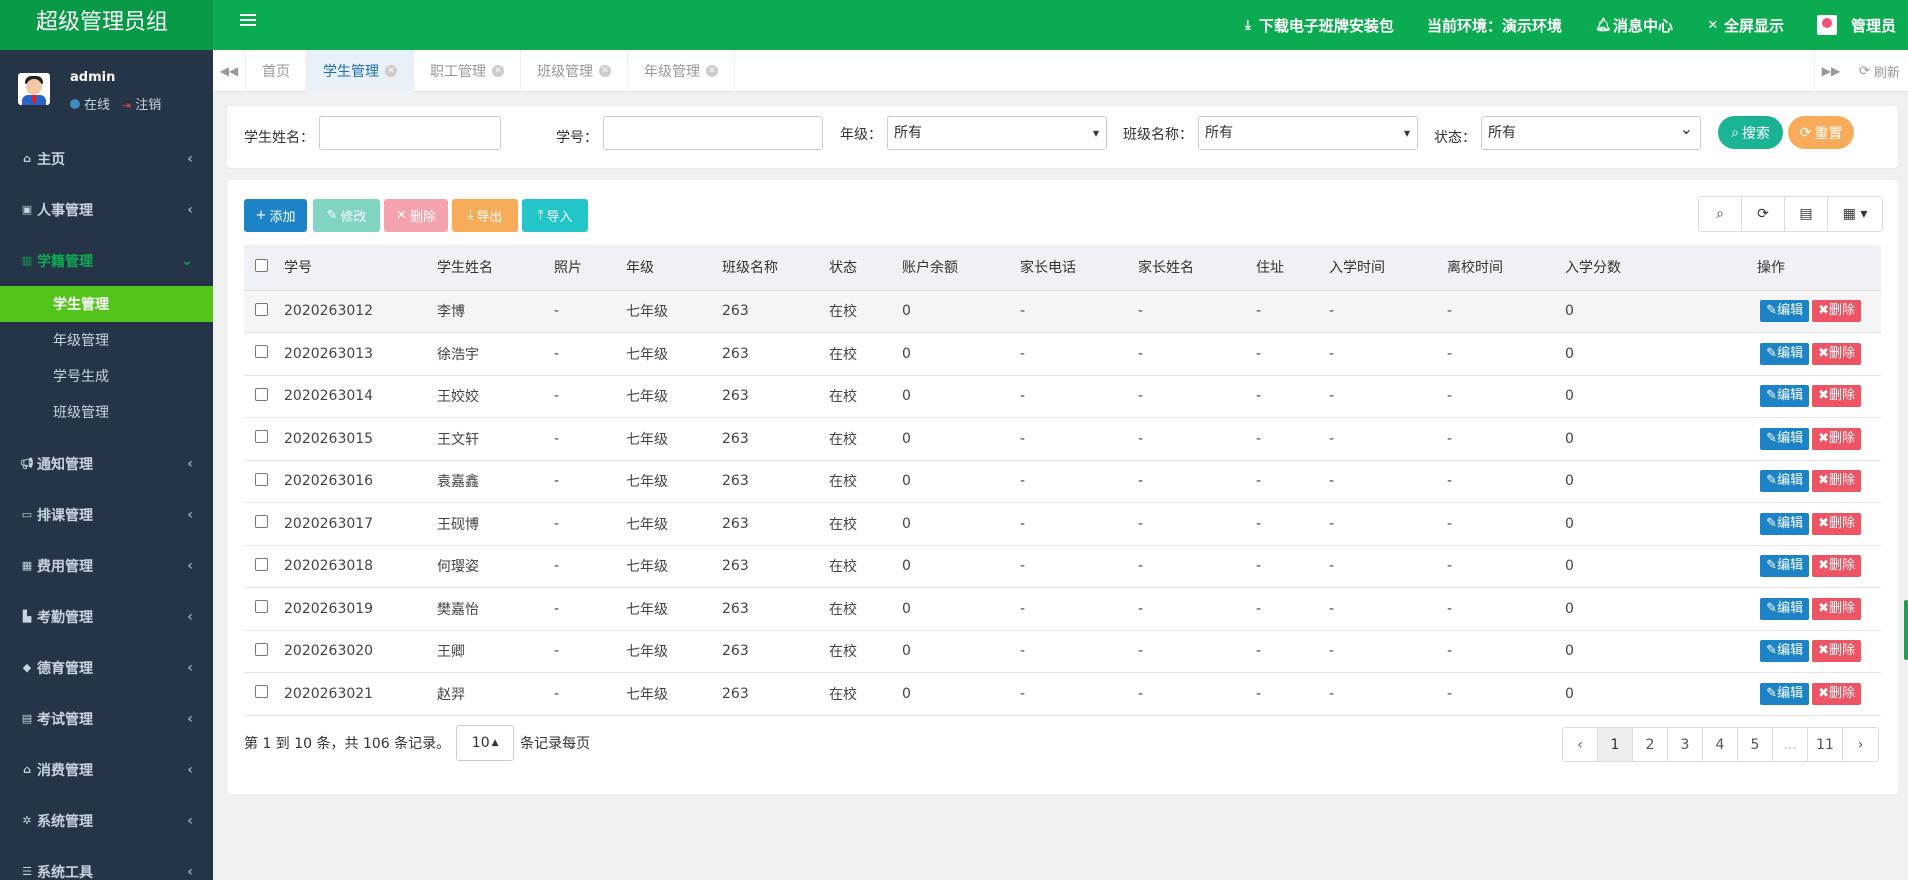  I want to click on column-header: 家长姓名, so click(1197, 268).